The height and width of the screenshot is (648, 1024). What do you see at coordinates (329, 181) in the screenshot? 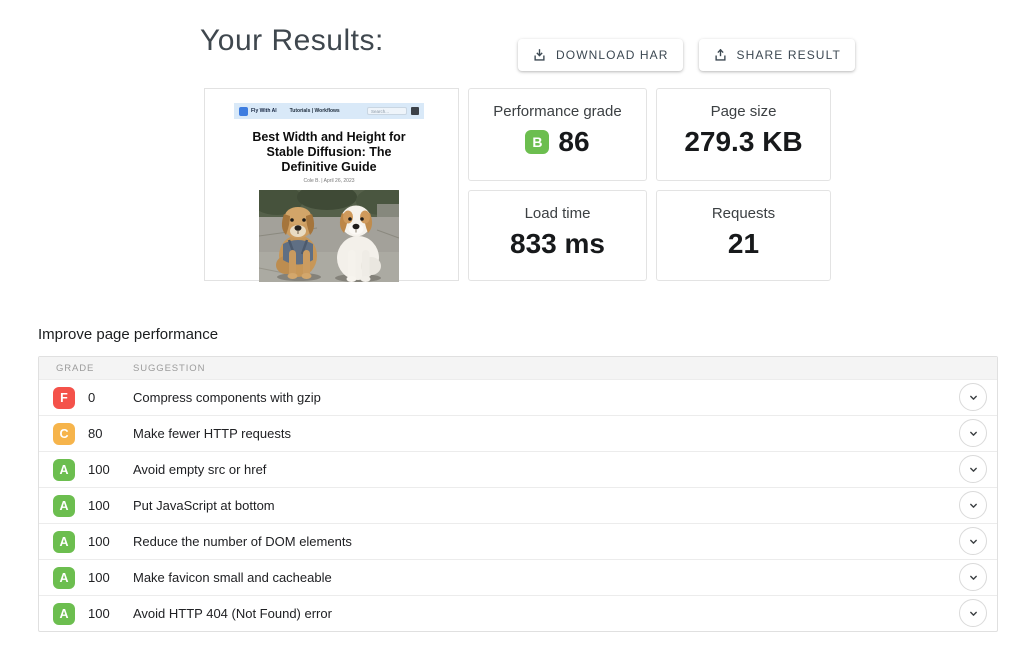
I see `article-byline: Cole B. | April 26, 2023` at bounding box center [329, 181].